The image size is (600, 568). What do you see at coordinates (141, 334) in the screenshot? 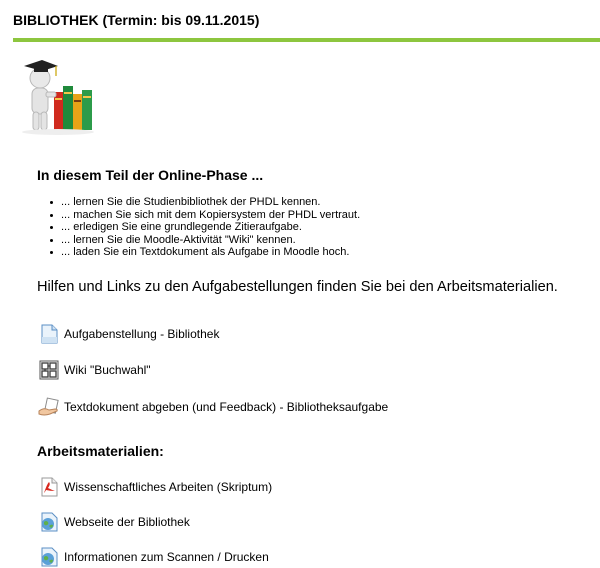
I see `activity-label: Aufgabenstellung - Bibliothek` at bounding box center [141, 334].